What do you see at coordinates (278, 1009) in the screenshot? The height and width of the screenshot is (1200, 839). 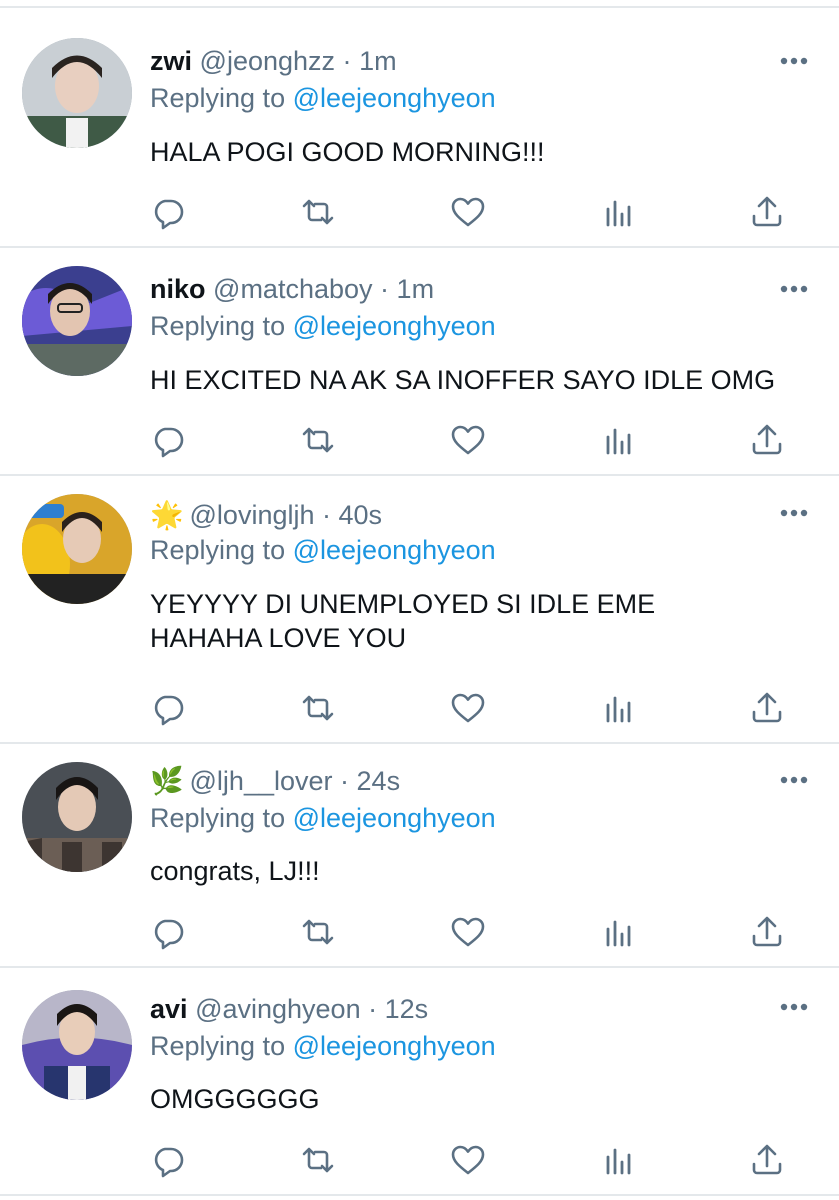 I see `handle: @avinghyeon` at bounding box center [278, 1009].